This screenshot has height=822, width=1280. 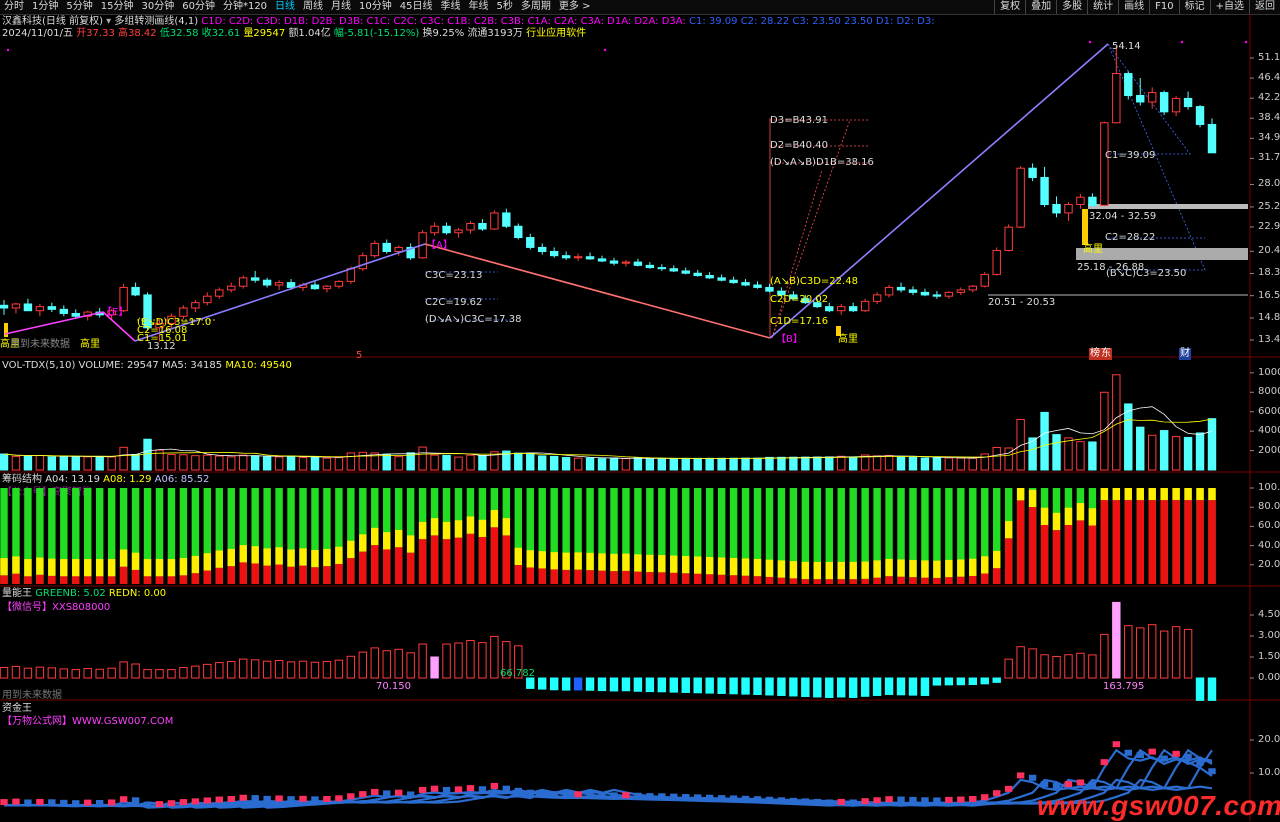 I want to click on price-annotation: 【A】, so click(x=439, y=245).